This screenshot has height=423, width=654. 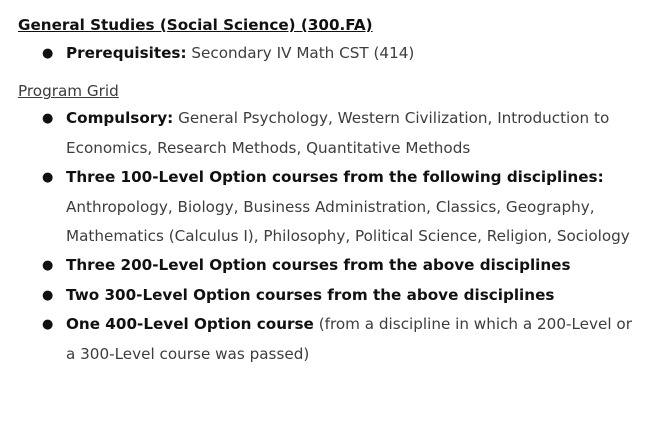 What do you see at coordinates (328, 91) in the screenshot?
I see `program-grid-link: Program Grid` at bounding box center [328, 91].